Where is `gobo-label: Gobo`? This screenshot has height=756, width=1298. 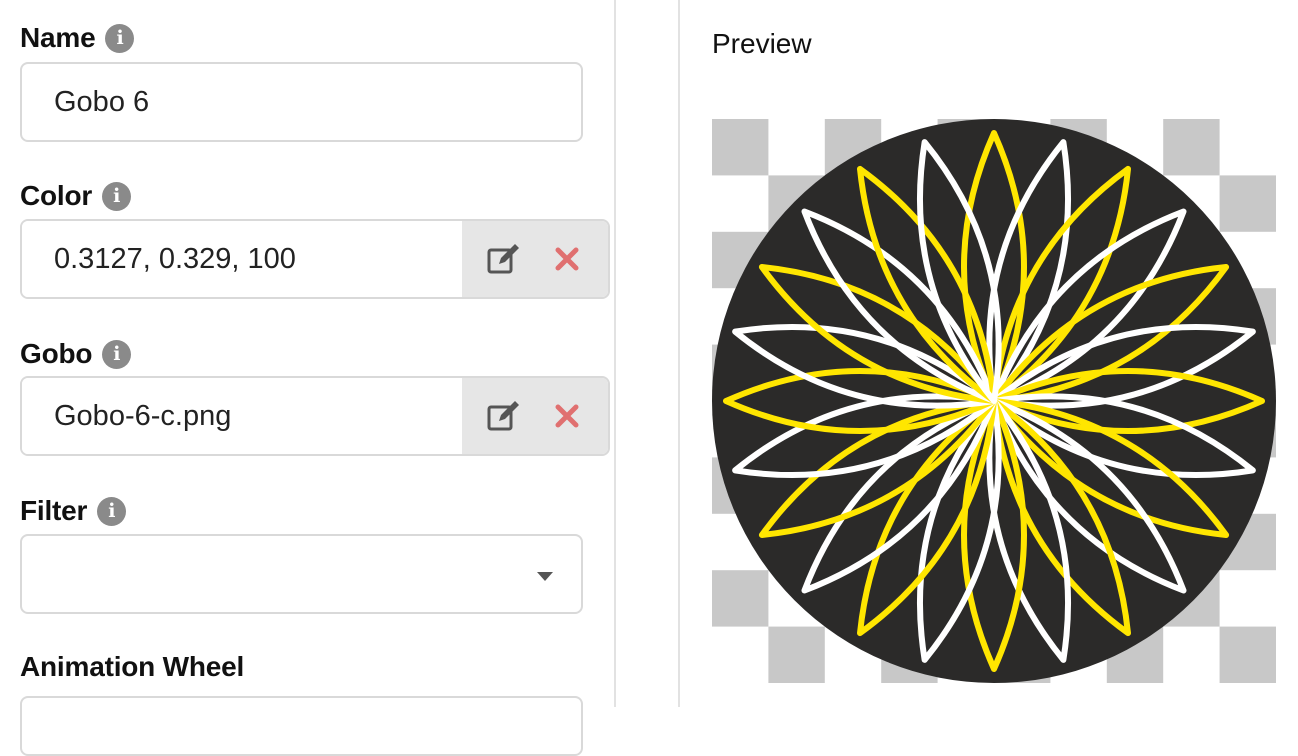
gobo-label: Gobo is located at coordinates (56, 353).